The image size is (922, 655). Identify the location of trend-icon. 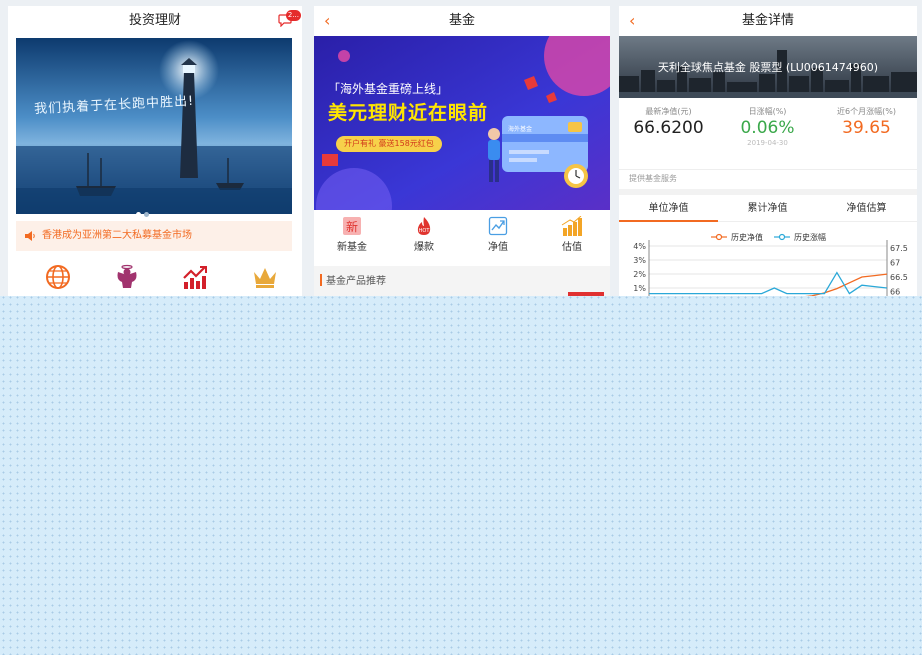
(195, 277).